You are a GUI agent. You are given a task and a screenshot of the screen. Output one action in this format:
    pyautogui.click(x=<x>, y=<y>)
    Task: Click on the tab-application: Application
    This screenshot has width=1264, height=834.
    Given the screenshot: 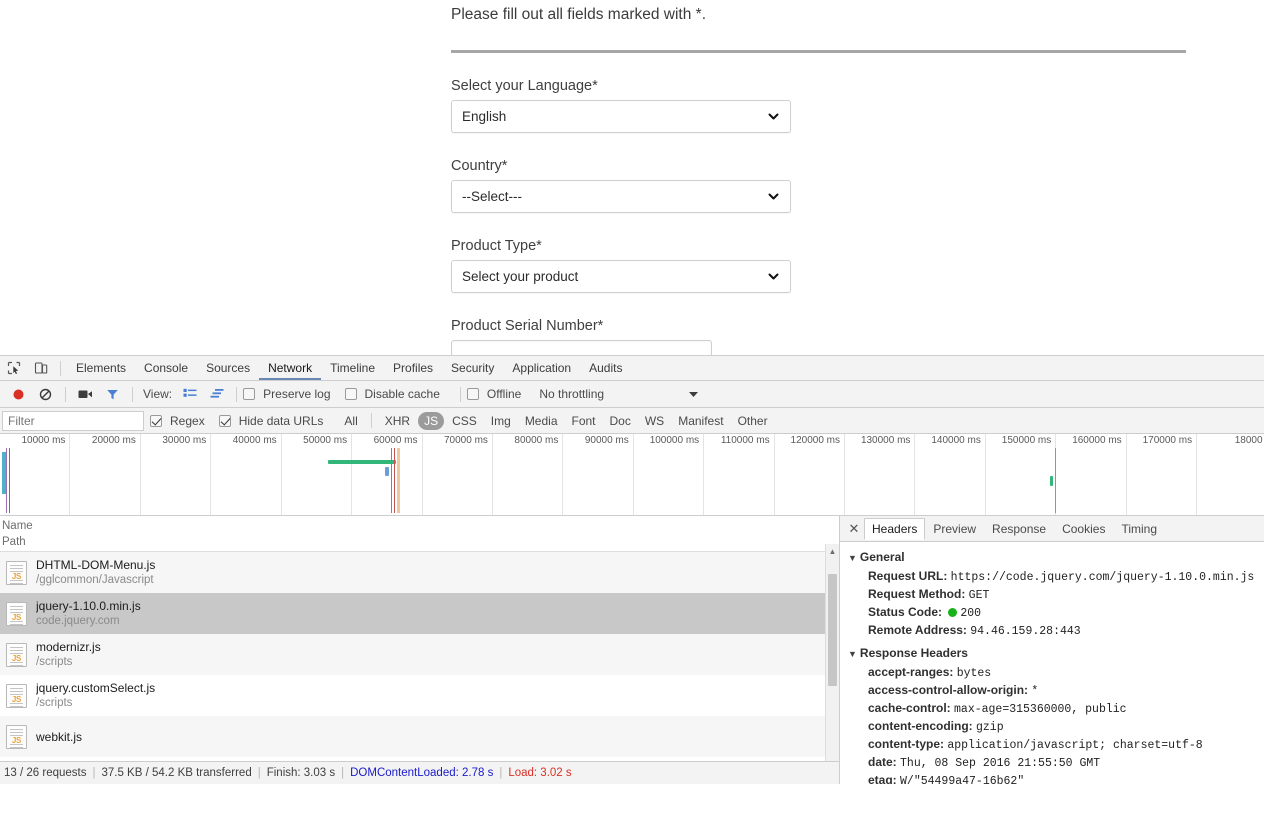 What is the action you would take?
    pyautogui.click(x=541, y=368)
    